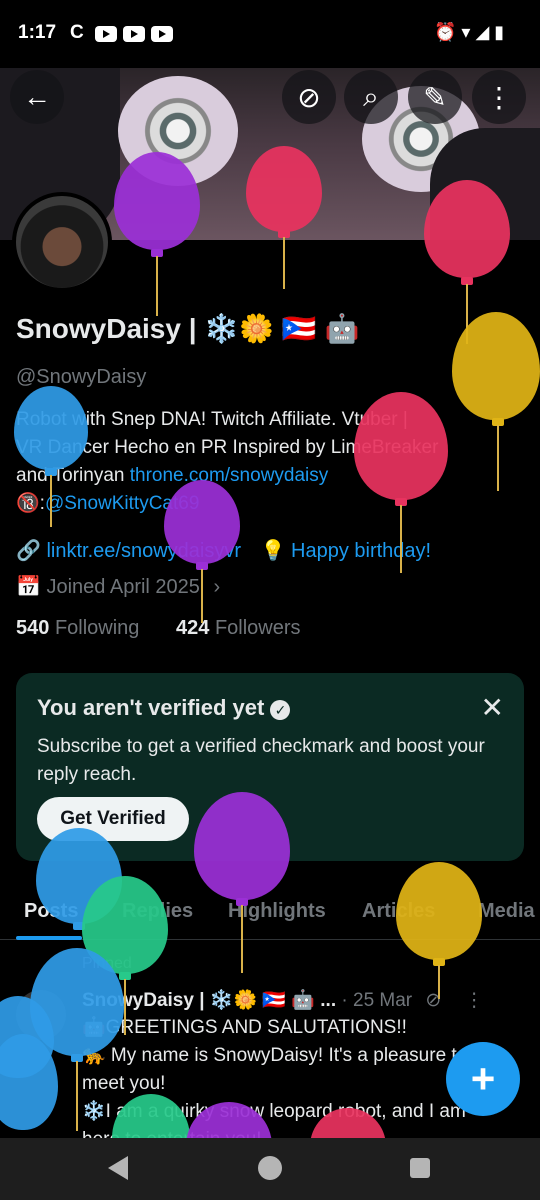 This screenshot has width=540, height=1200. I want to click on followers-count: 424, so click(193, 628).